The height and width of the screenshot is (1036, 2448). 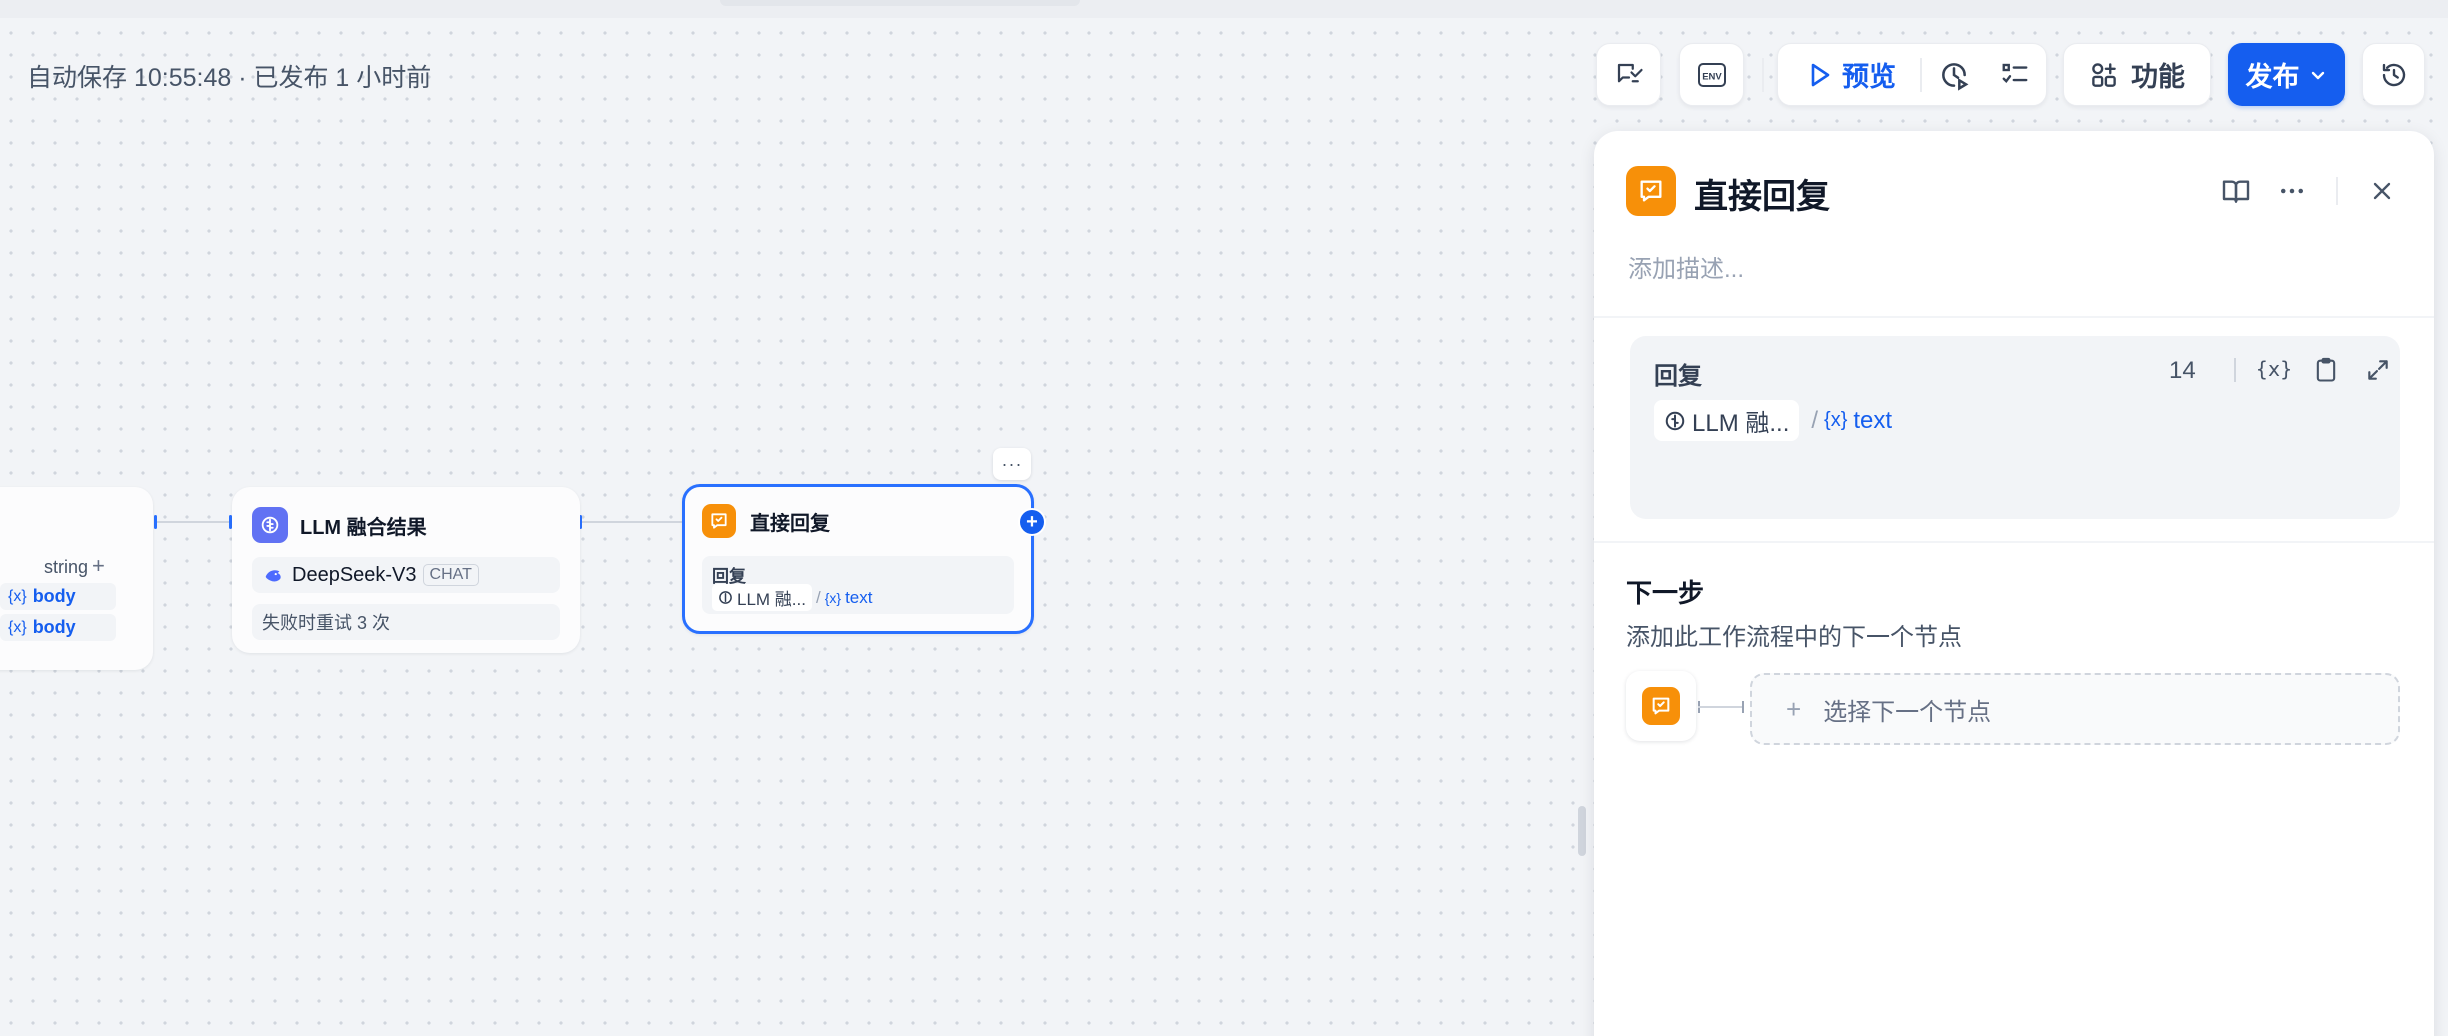 I want to click on svg-text: ENV, so click(x=1712, y=76).